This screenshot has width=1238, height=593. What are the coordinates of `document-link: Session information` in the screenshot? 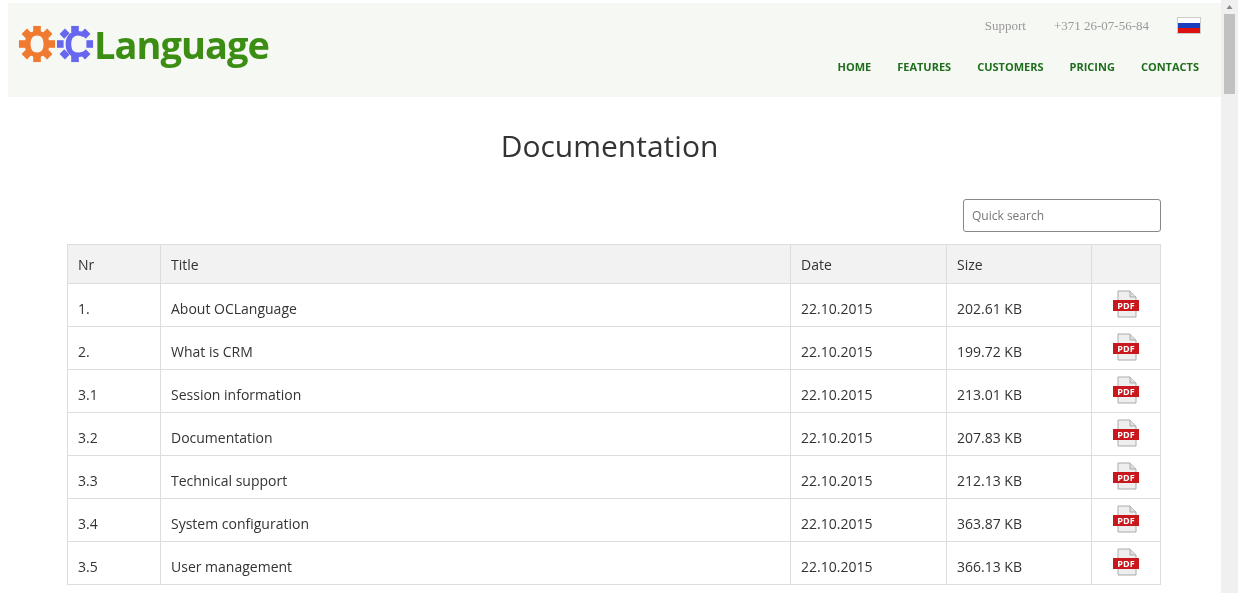 It's located at (475, 391).